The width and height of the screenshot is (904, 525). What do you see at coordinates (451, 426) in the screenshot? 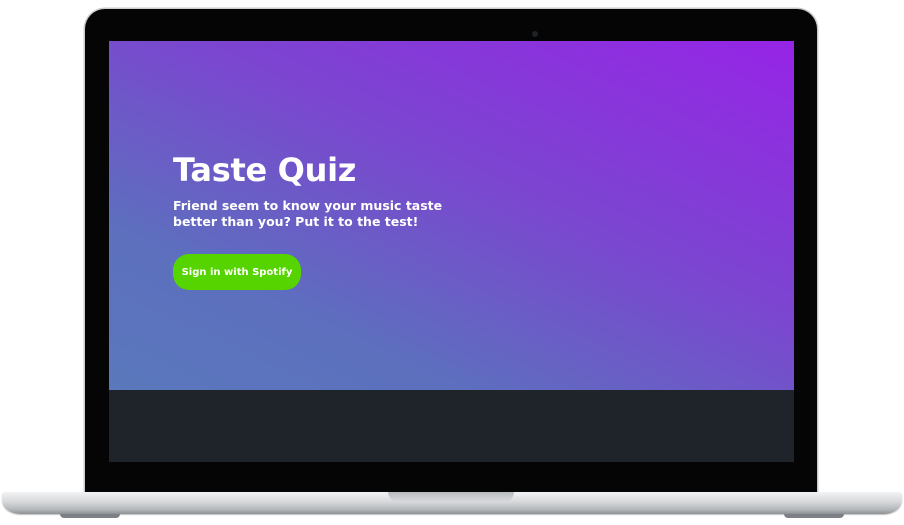
I see `footer-section` at bounding box center [451, 426].